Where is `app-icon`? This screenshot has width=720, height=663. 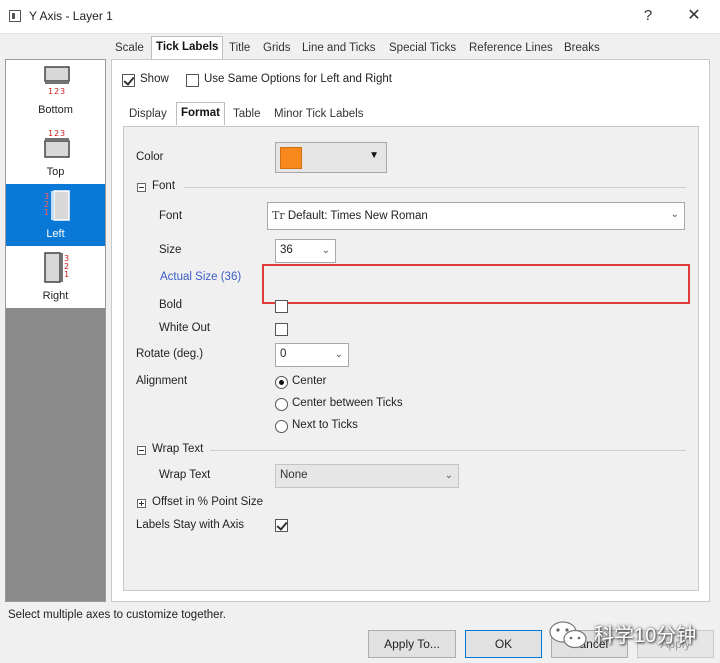
app-icon is located at coordinates (15, 16).